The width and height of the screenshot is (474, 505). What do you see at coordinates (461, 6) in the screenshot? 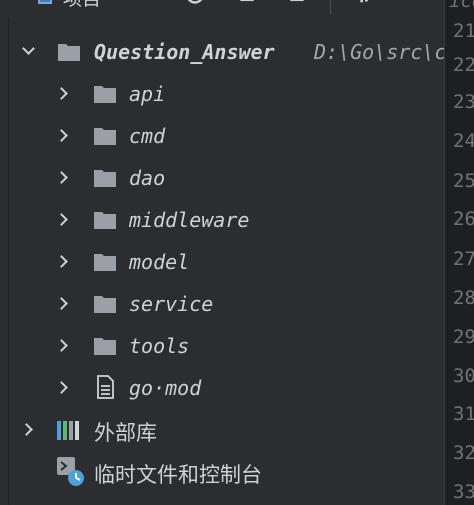
I see `editor-partial-text: ice` at bounding box center [461, 6].